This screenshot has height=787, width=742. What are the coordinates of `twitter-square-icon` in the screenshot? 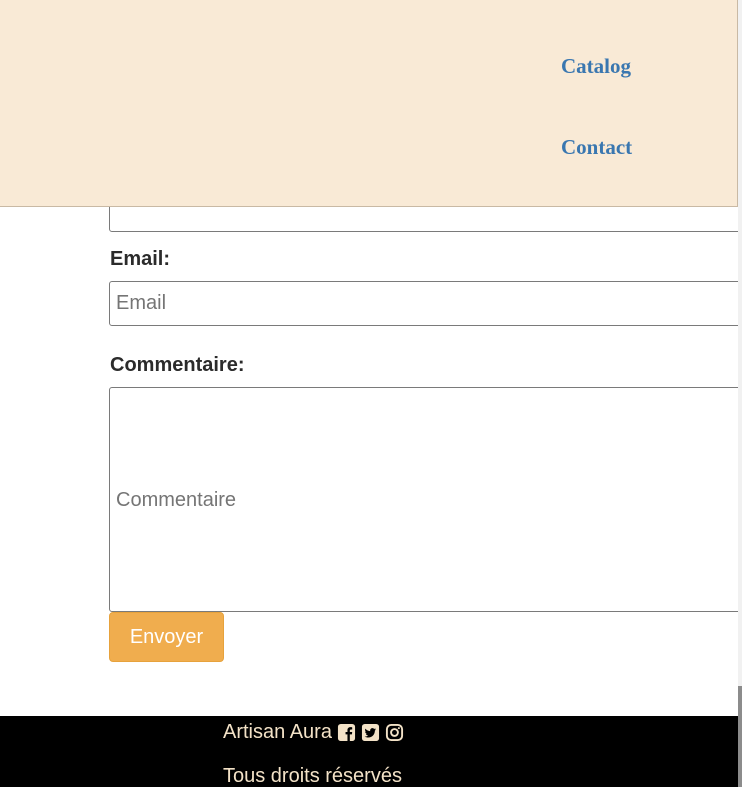 It's located at (370, 732).